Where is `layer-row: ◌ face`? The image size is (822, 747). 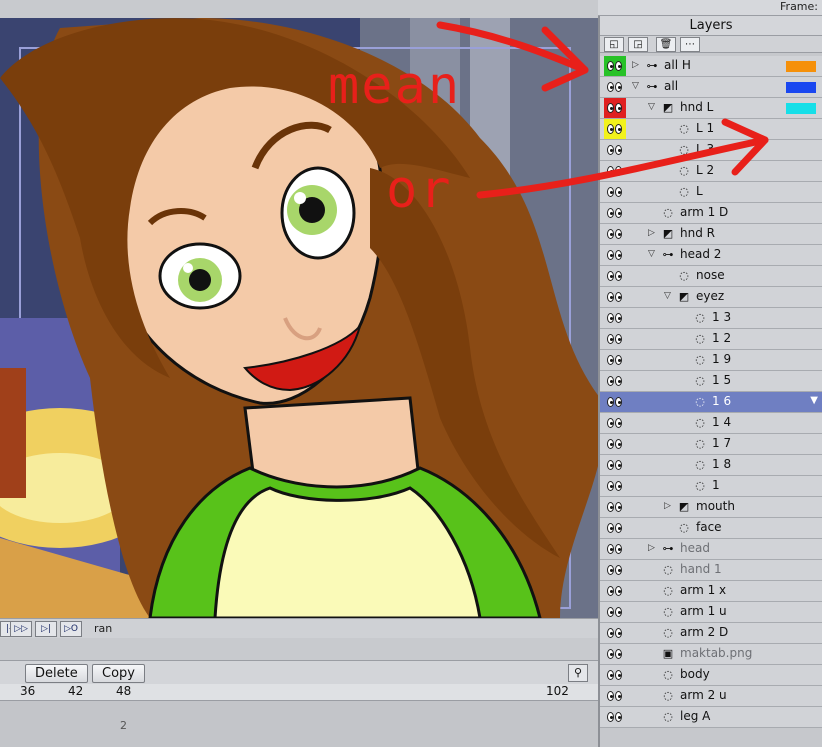 layer-row: ◌ face is located at coordinates (711, 528).